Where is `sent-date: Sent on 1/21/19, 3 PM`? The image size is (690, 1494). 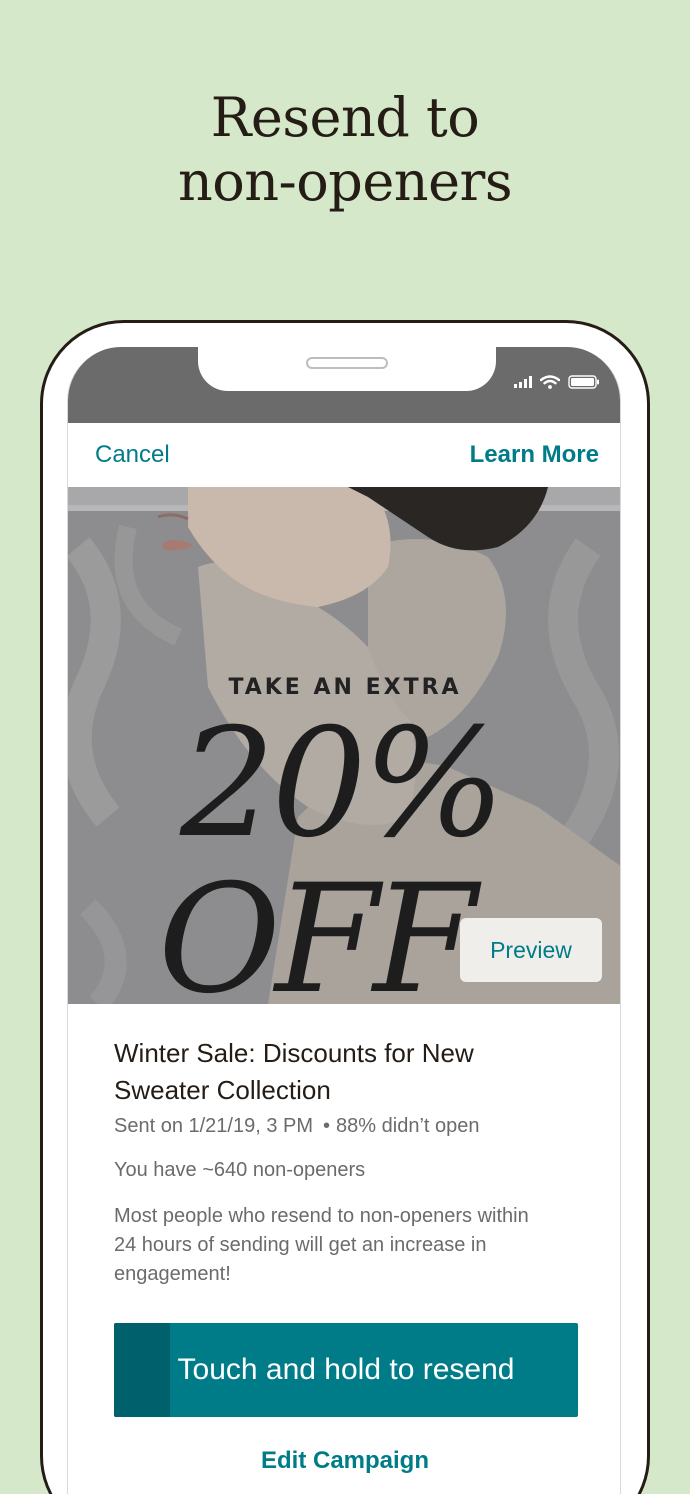 sent-date: Sent on 1/21/19, 3 PM is located at coordinates (214, 1126).